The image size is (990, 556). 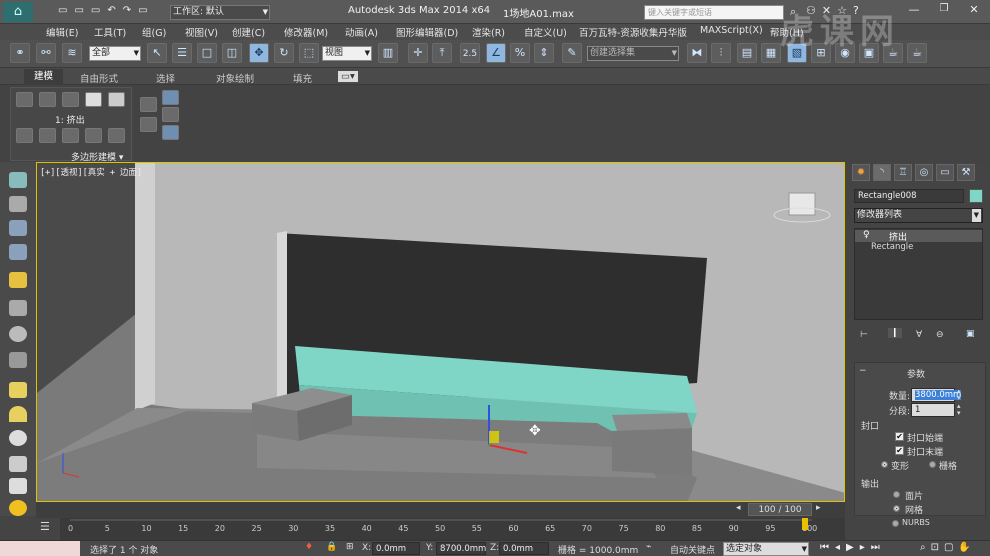 What do you see at coordinates (692, 549) in the screenshot?
I see `auto-key-button: 自动关键点` at bounding box center [692, 549].